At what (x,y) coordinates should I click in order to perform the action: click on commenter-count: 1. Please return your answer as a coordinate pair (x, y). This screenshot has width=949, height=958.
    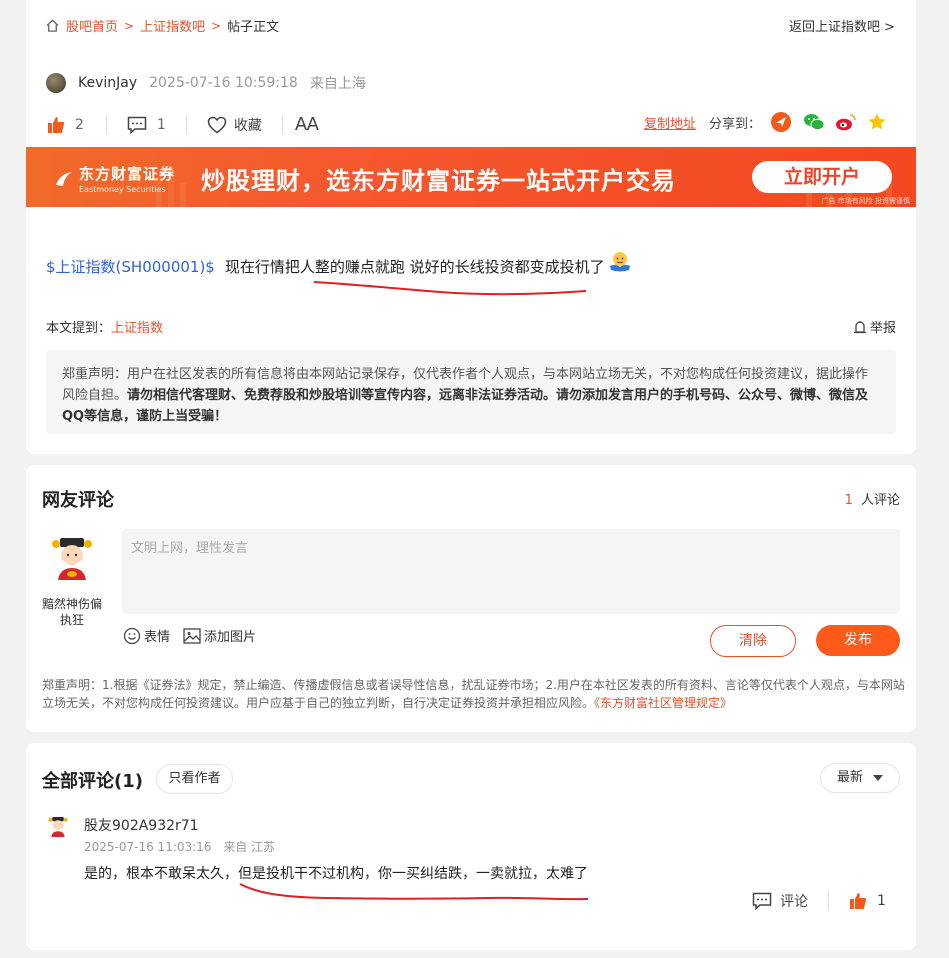
    Looking at the image, I should click on (848, 500).